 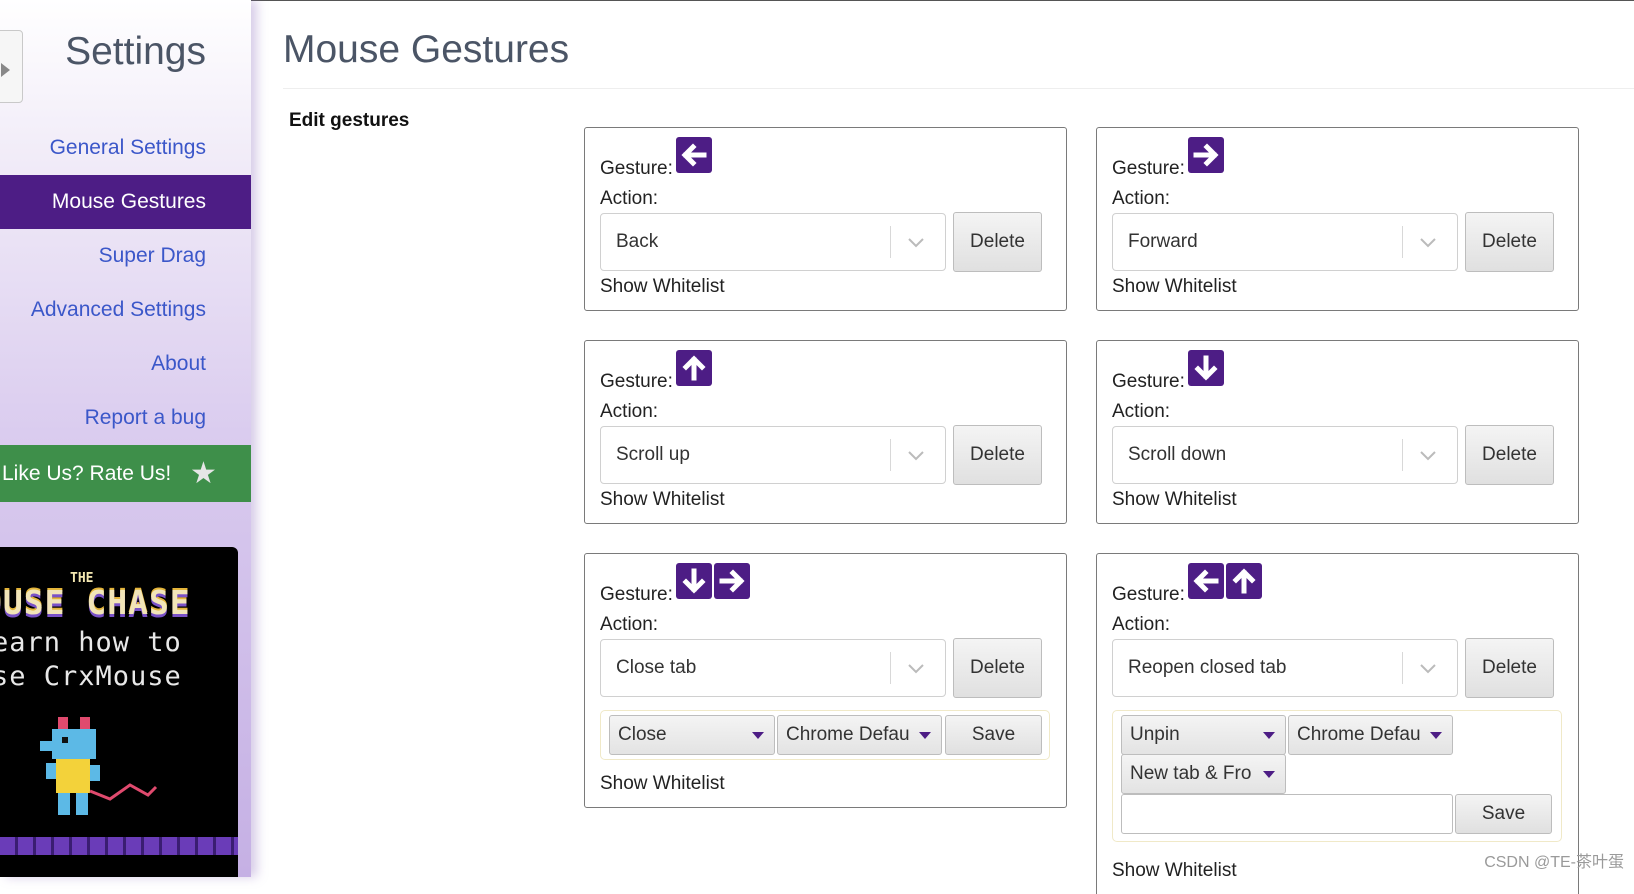 What do you see at coordinates (5, 70) in the screenshot?
I see `triangle-left-icon` at bounding box center [5, 70].